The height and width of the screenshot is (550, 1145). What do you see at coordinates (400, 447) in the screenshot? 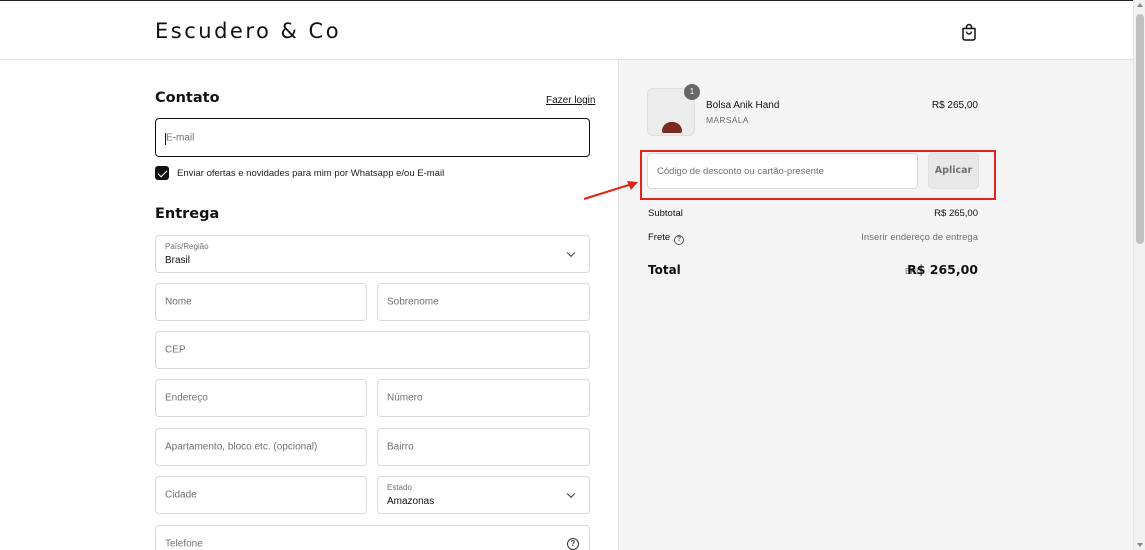
I see `neighborhood-placeholder: Bairro` at bounding box center [400, 447].